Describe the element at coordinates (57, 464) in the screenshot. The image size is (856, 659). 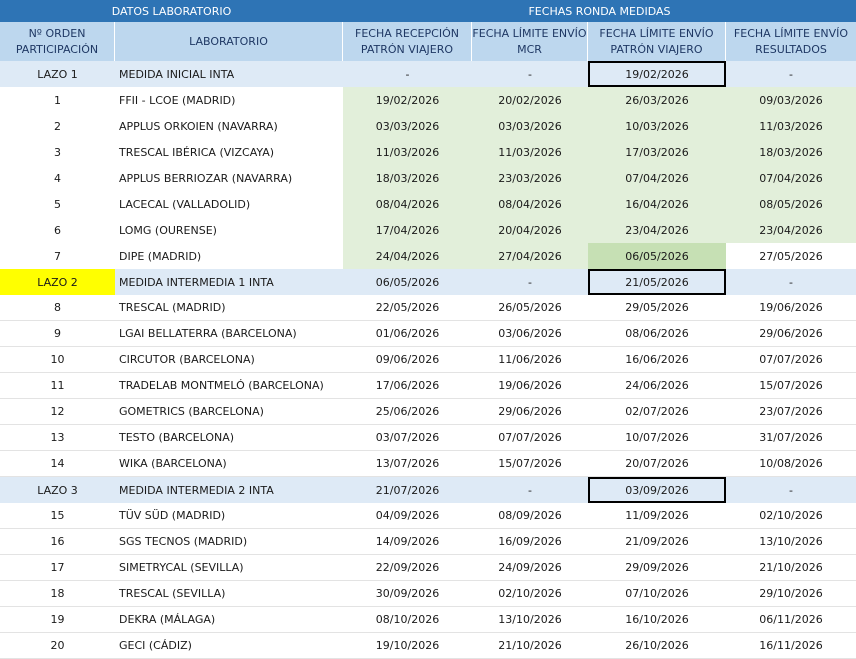
I see `cell-order: 14` at that location.